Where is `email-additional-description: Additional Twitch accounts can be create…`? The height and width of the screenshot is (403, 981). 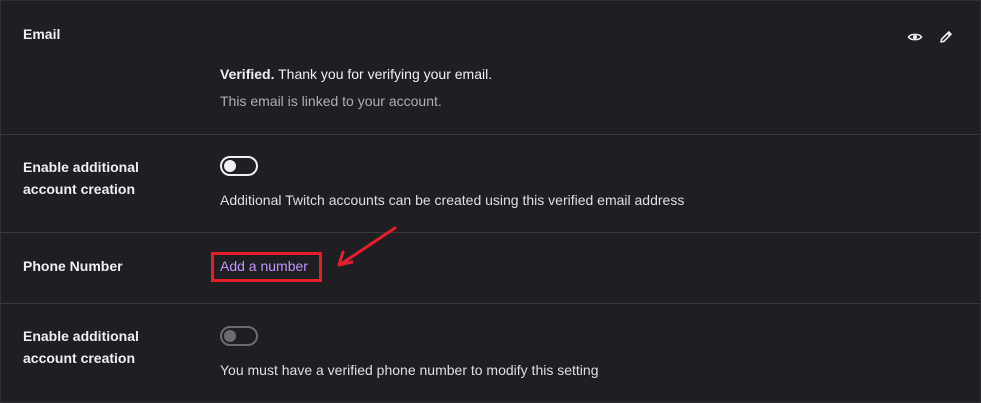 email-additional-description: Additional Twitch accounts can be create… is located at coordinates (452, 200).